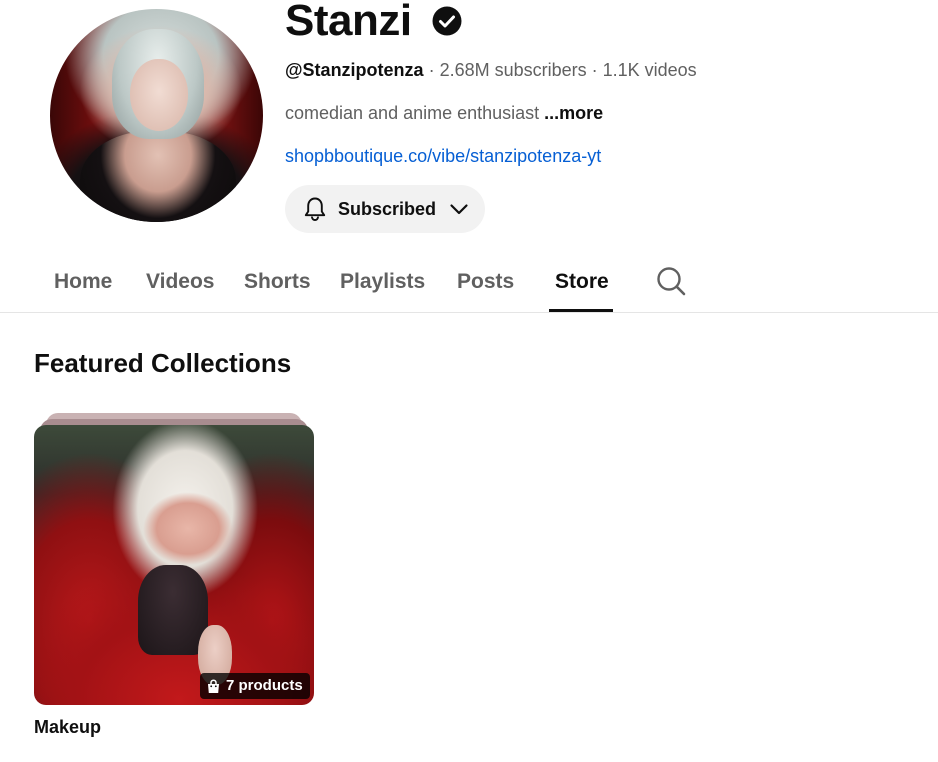 The height and width of the screenshot is (762, 938). Describe the element at coordinates (264, 685) in the screenshot. I see `product-count: 7 products` at that location.